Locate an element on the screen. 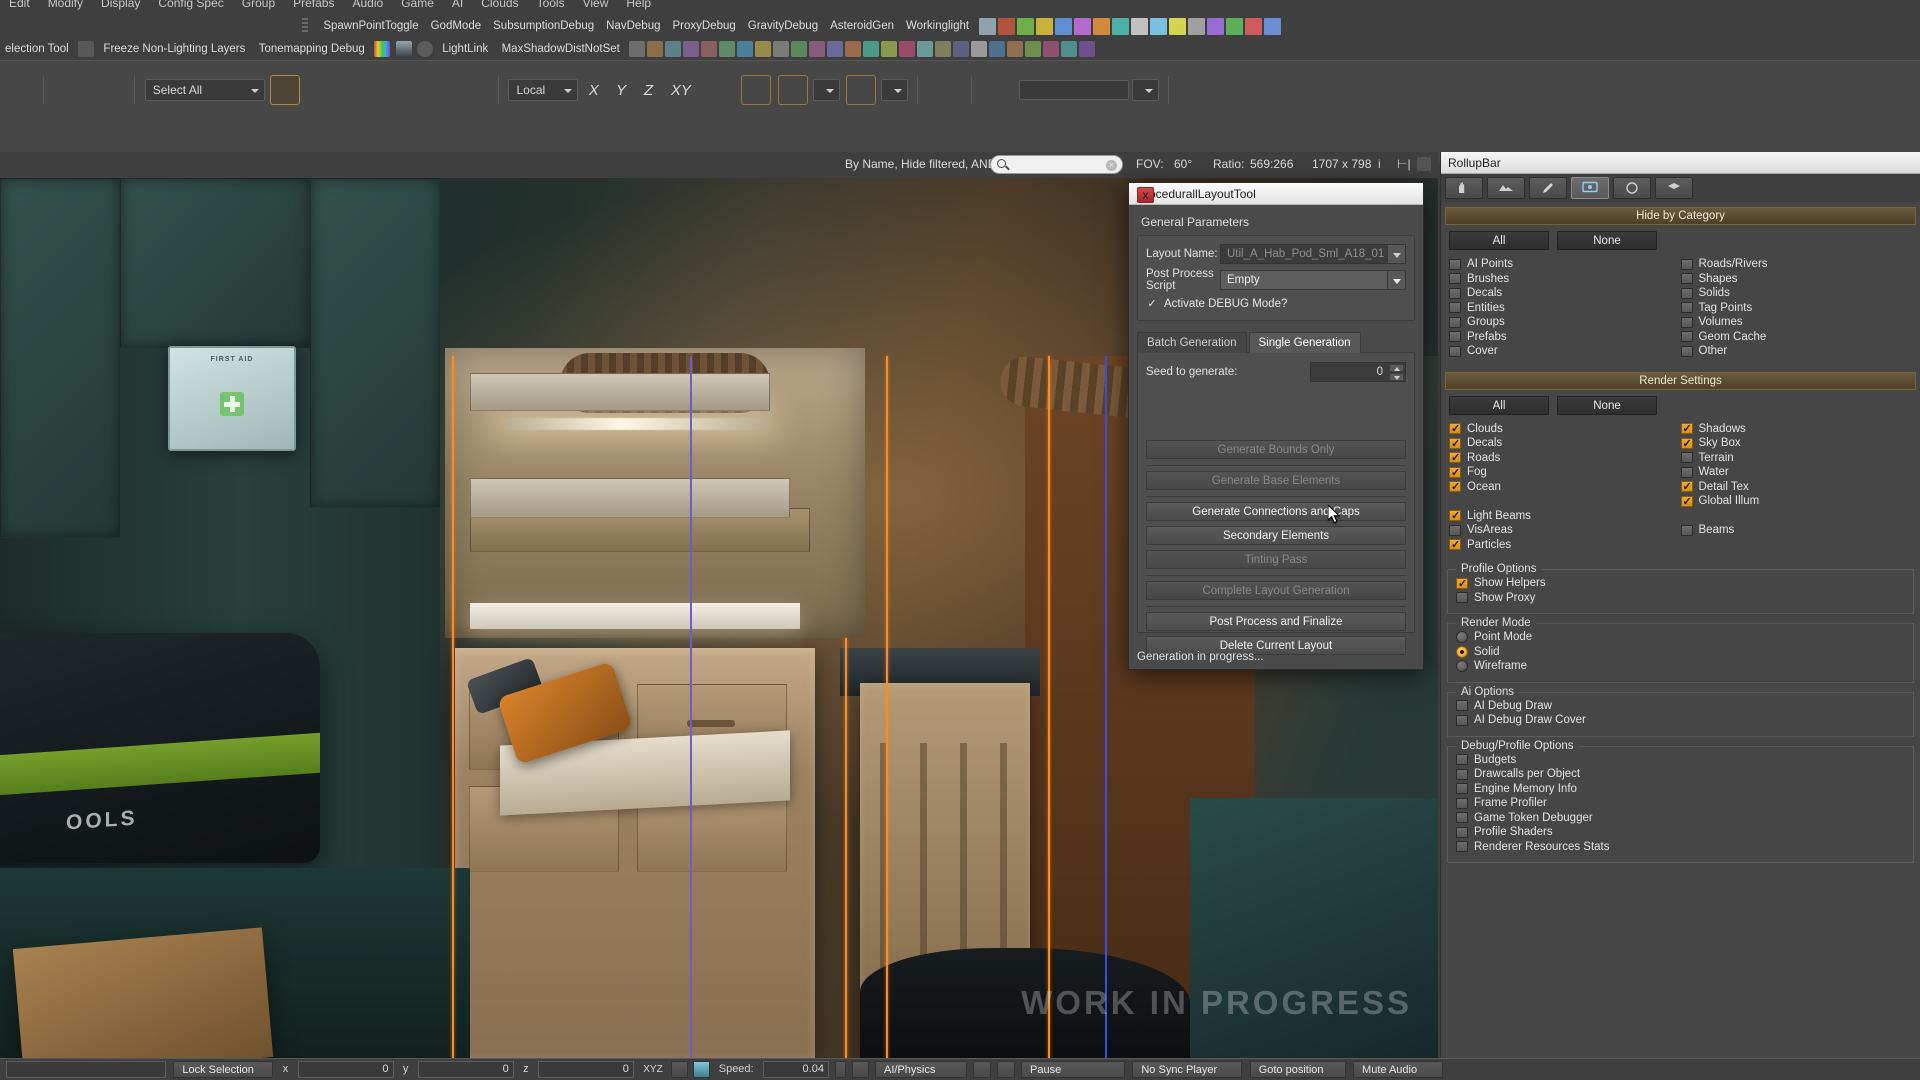 The width and height of the screenshot is (1920, 1080). menu-item-prefabs: Prefabs is located at coordinates (313, 5).